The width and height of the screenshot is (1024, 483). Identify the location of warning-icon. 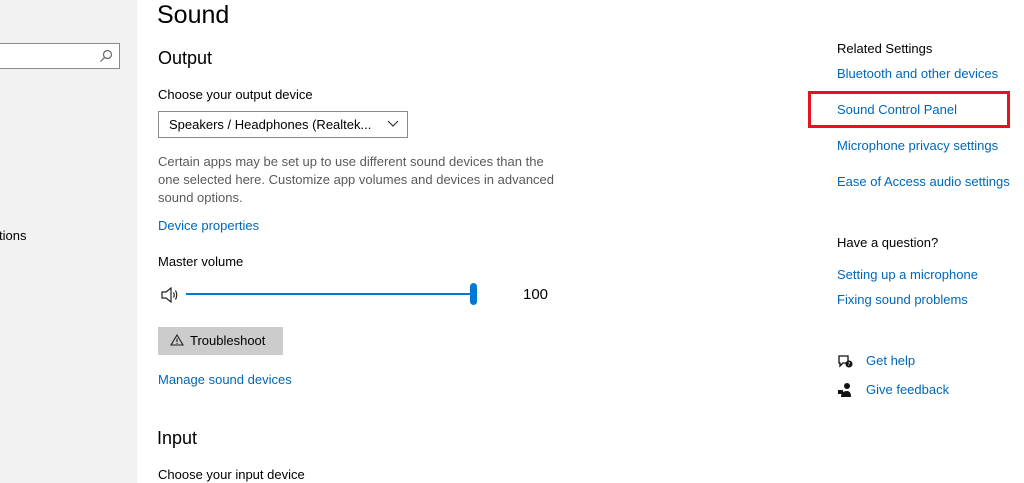
(177, 340).